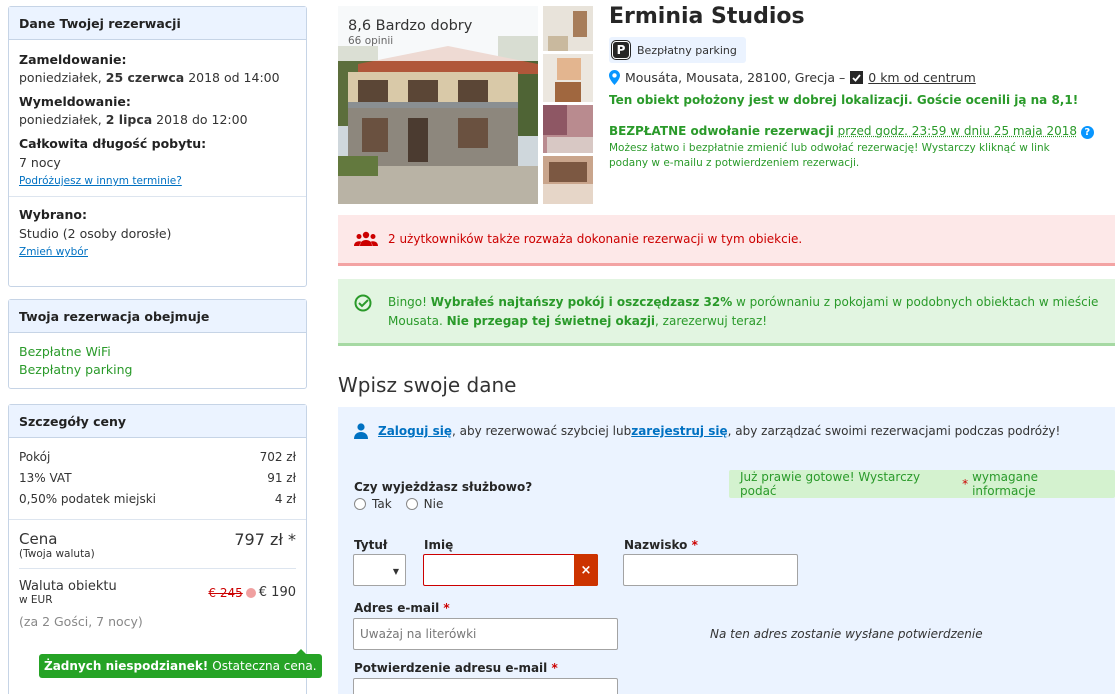  I want to click on error-close-icon: ×, so click(586, 570).